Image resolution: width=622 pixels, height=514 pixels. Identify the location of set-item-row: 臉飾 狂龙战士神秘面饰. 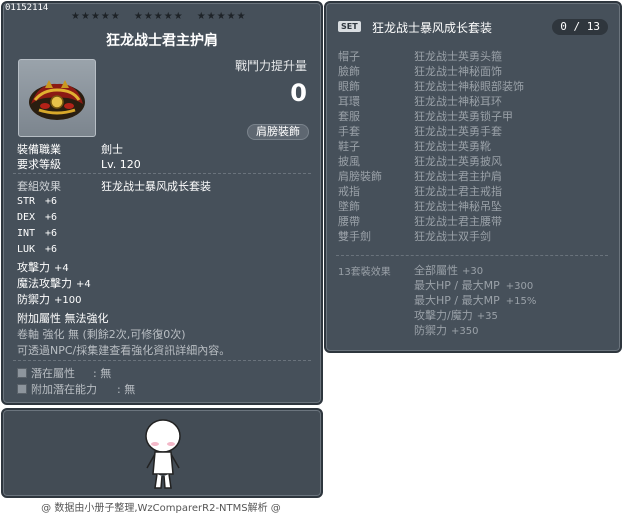
(431, 71).